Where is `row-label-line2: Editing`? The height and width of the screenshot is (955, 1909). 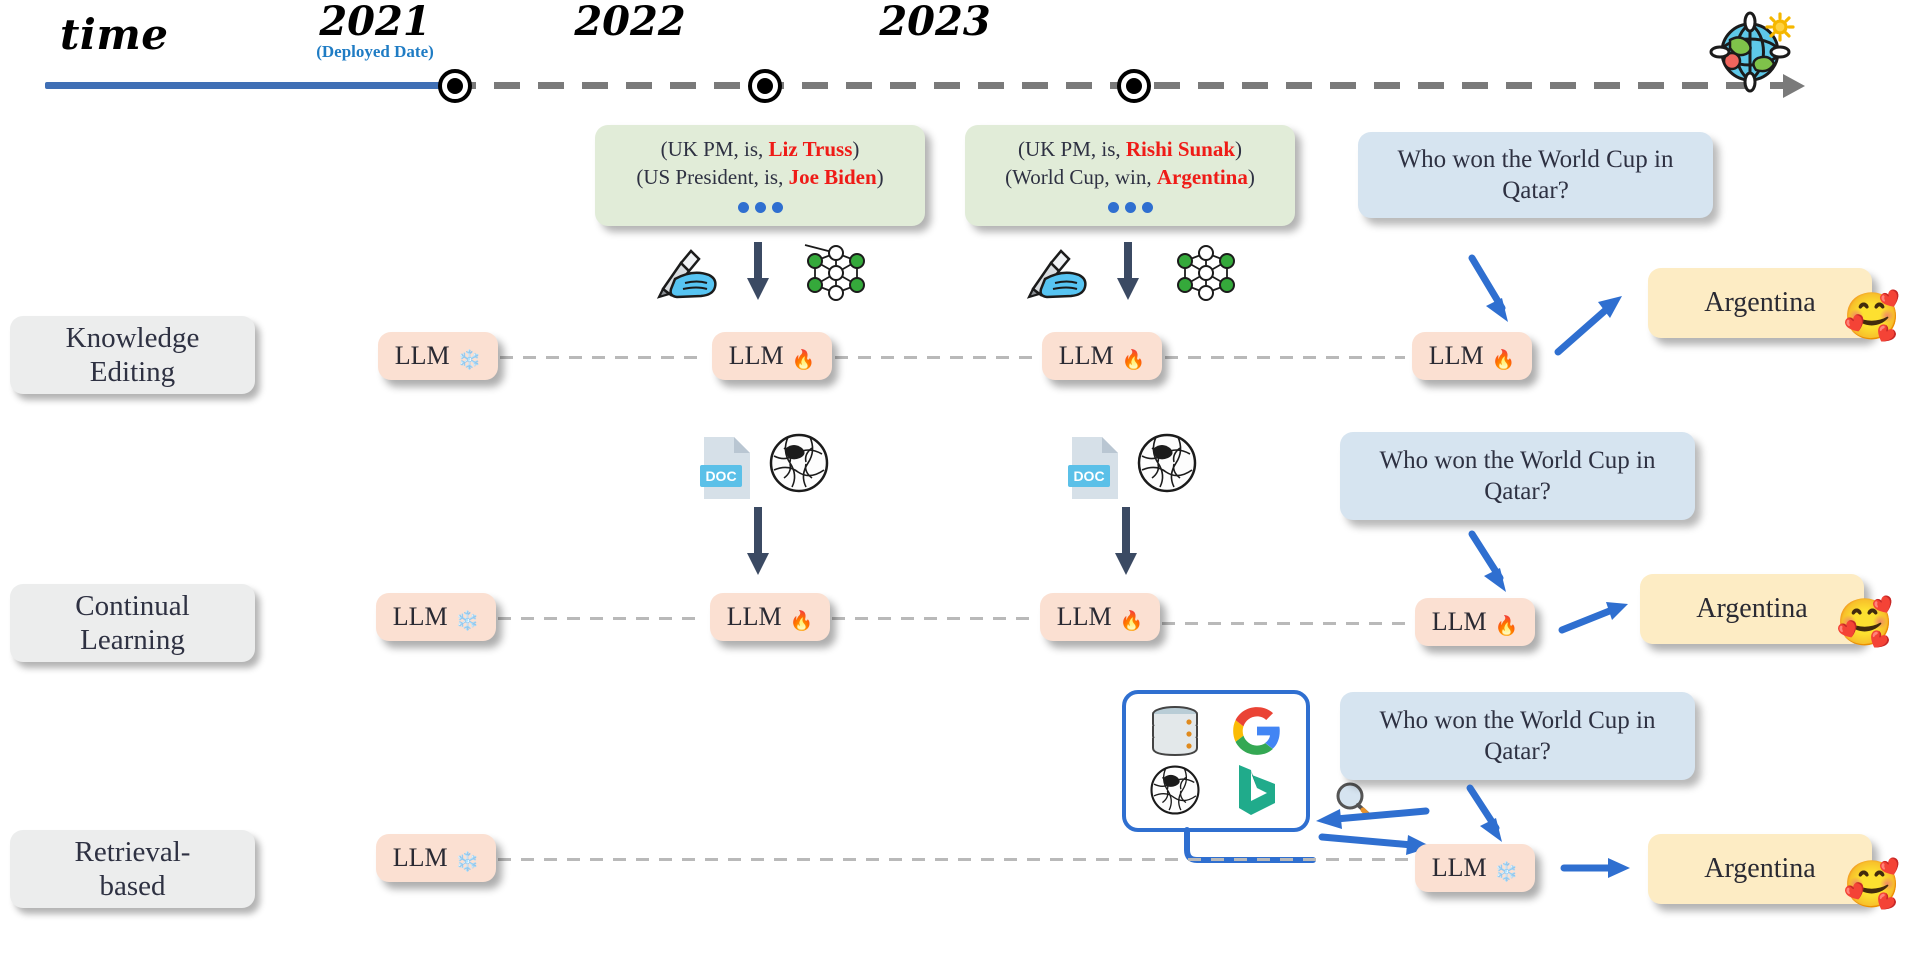 row-label-line2: Editing is located at coordinates (132, 372).